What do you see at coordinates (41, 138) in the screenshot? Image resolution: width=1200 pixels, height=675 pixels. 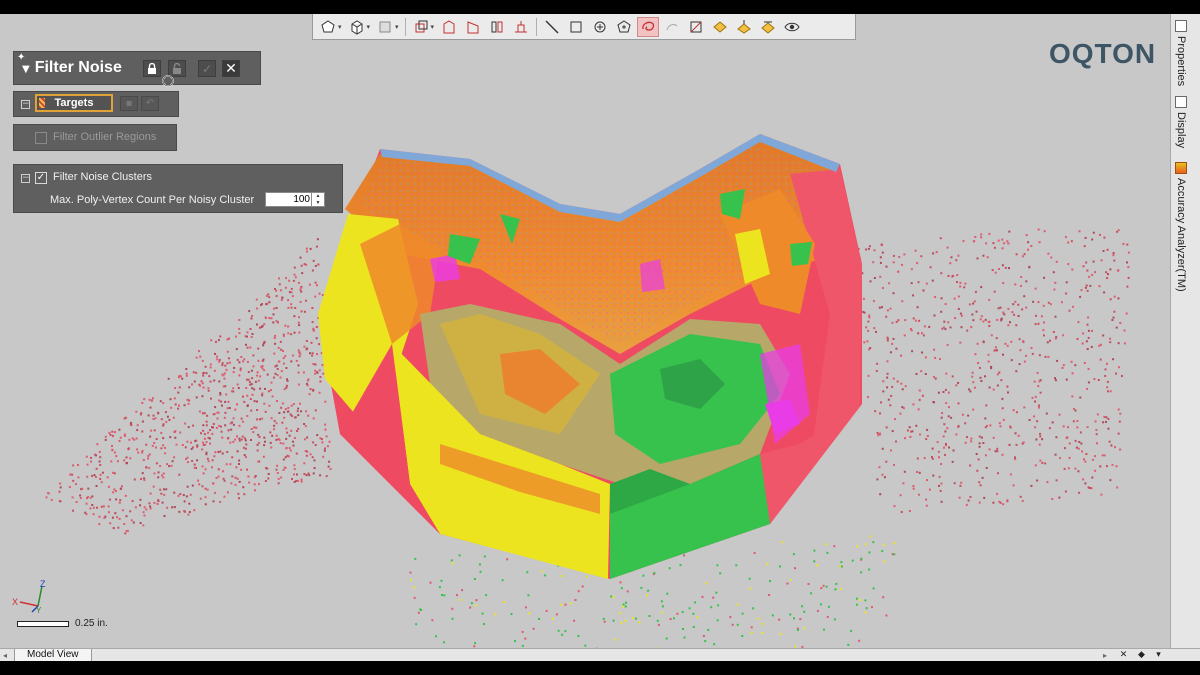 I see `filter-outlier-checkbox` at bounding box center [41, 138].